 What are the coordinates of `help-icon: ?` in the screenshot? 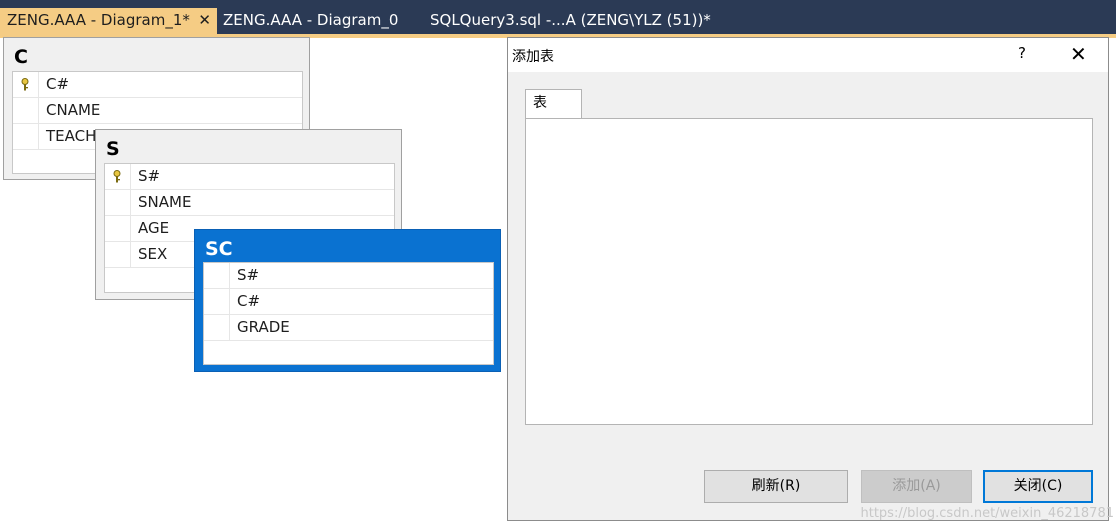 It's located at (1022, 53).